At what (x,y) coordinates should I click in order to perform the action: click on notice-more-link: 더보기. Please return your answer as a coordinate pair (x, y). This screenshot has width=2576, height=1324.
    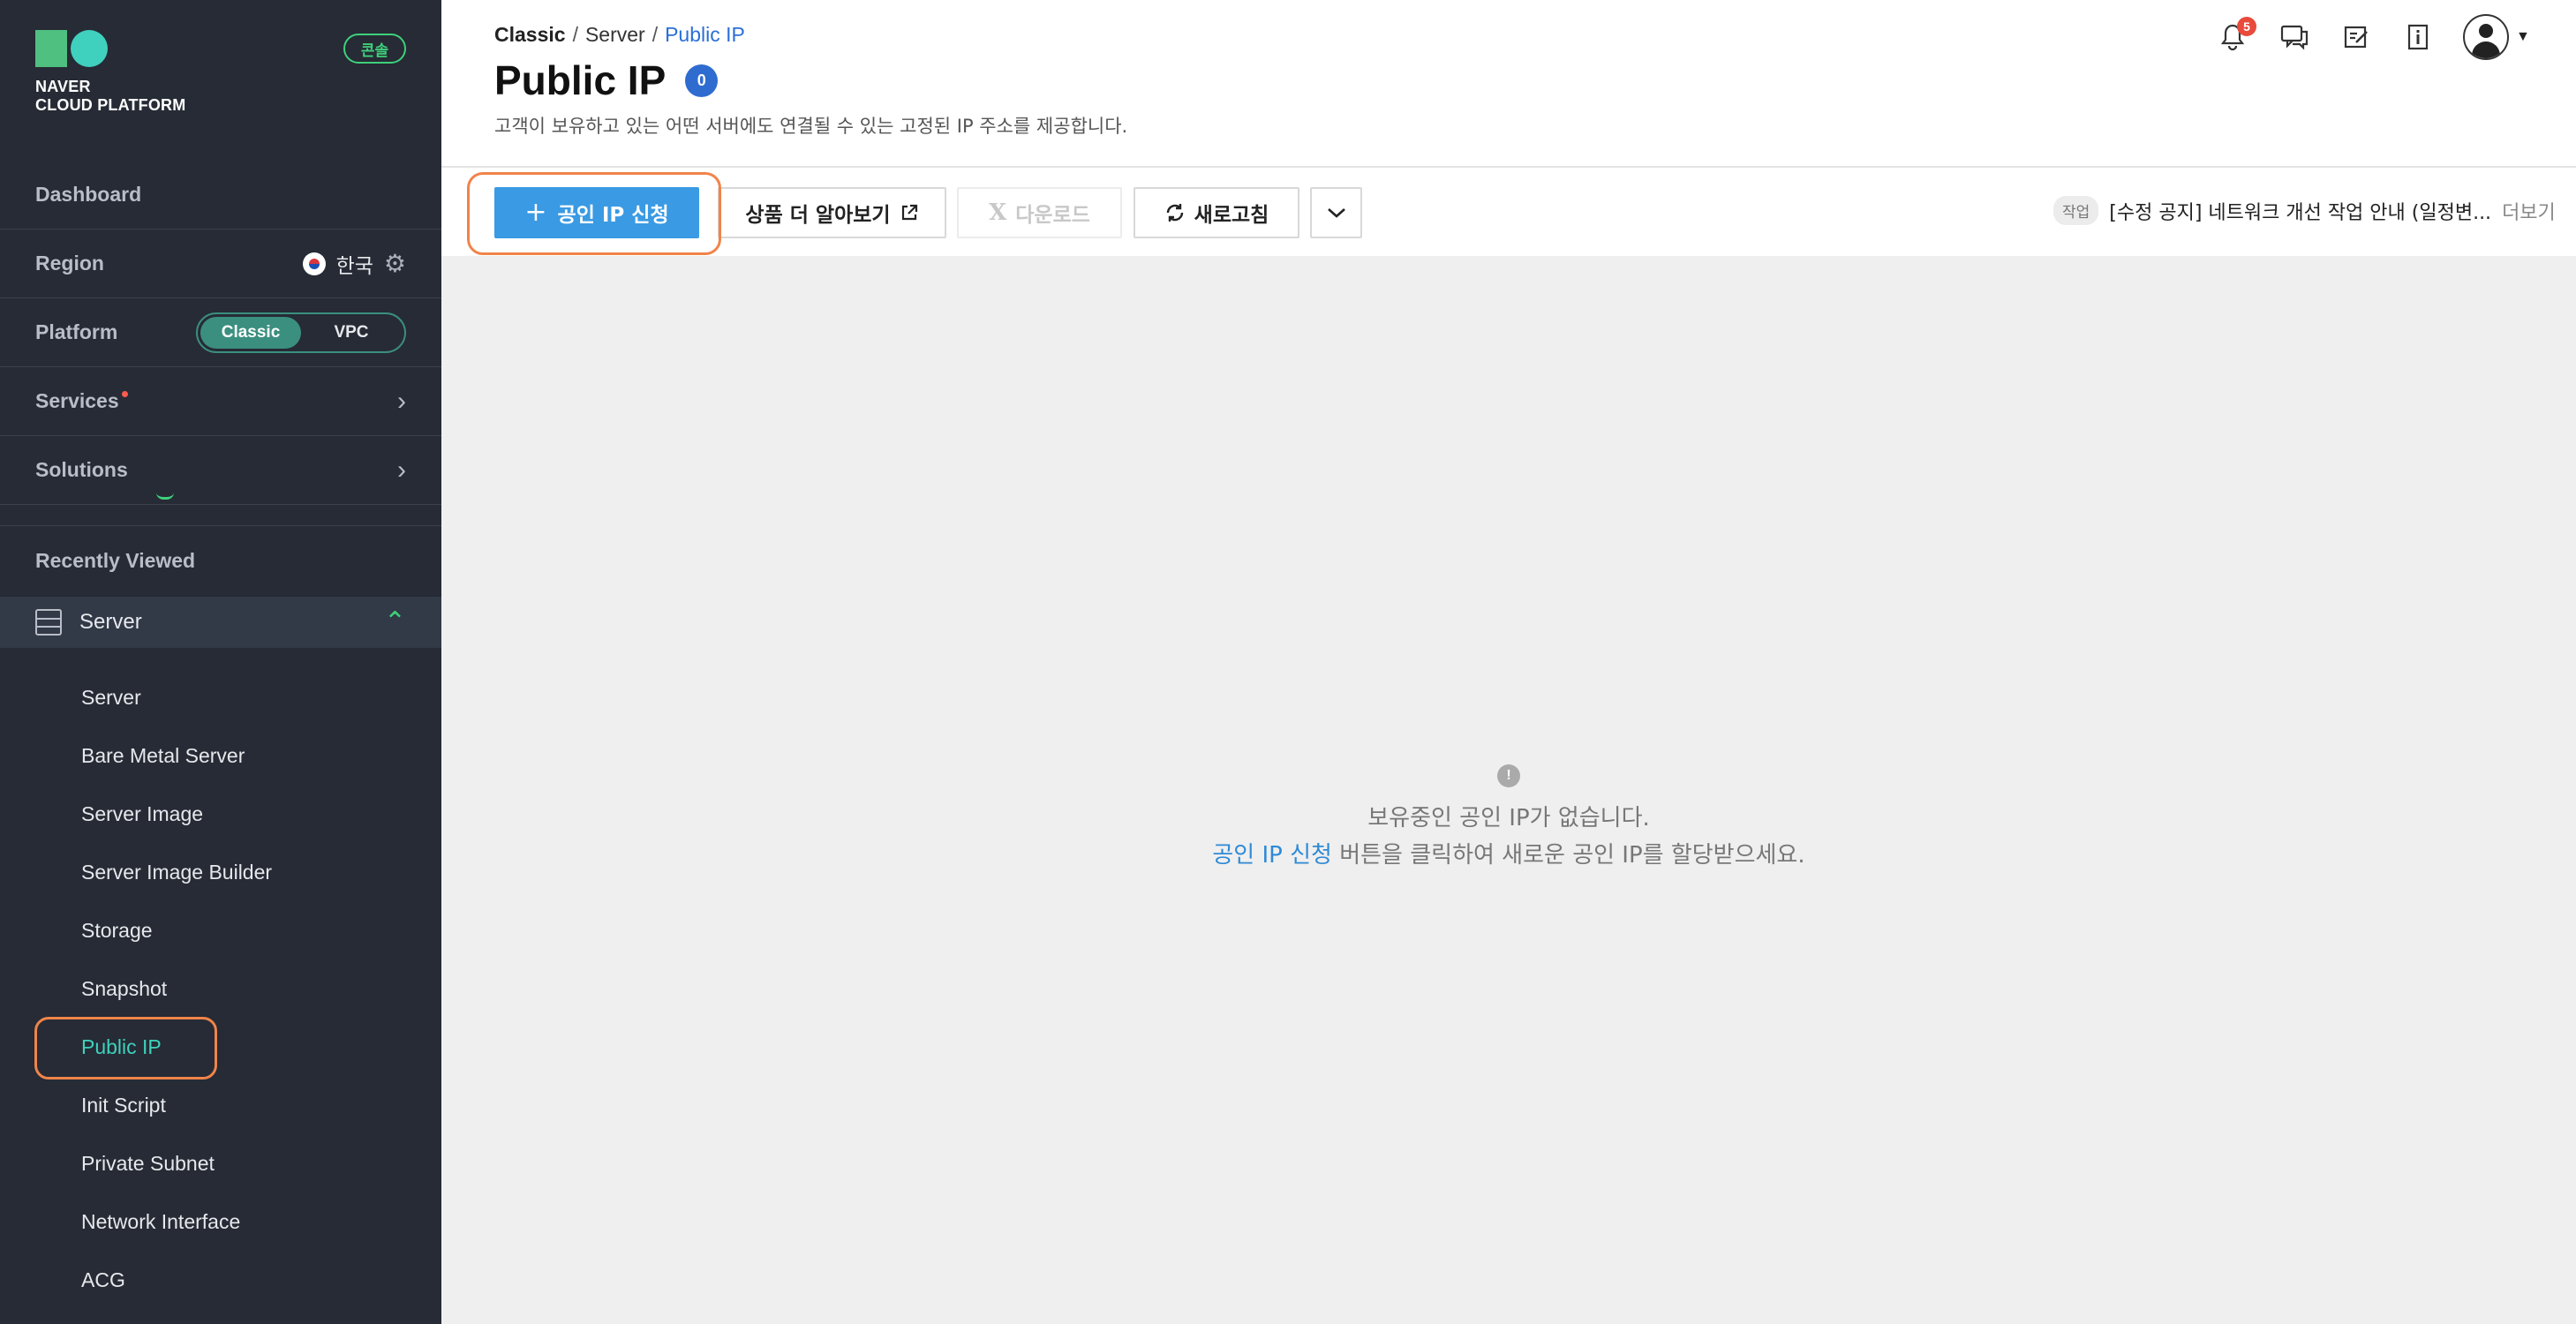
    Looking at the image, I should click on (2529, 211).